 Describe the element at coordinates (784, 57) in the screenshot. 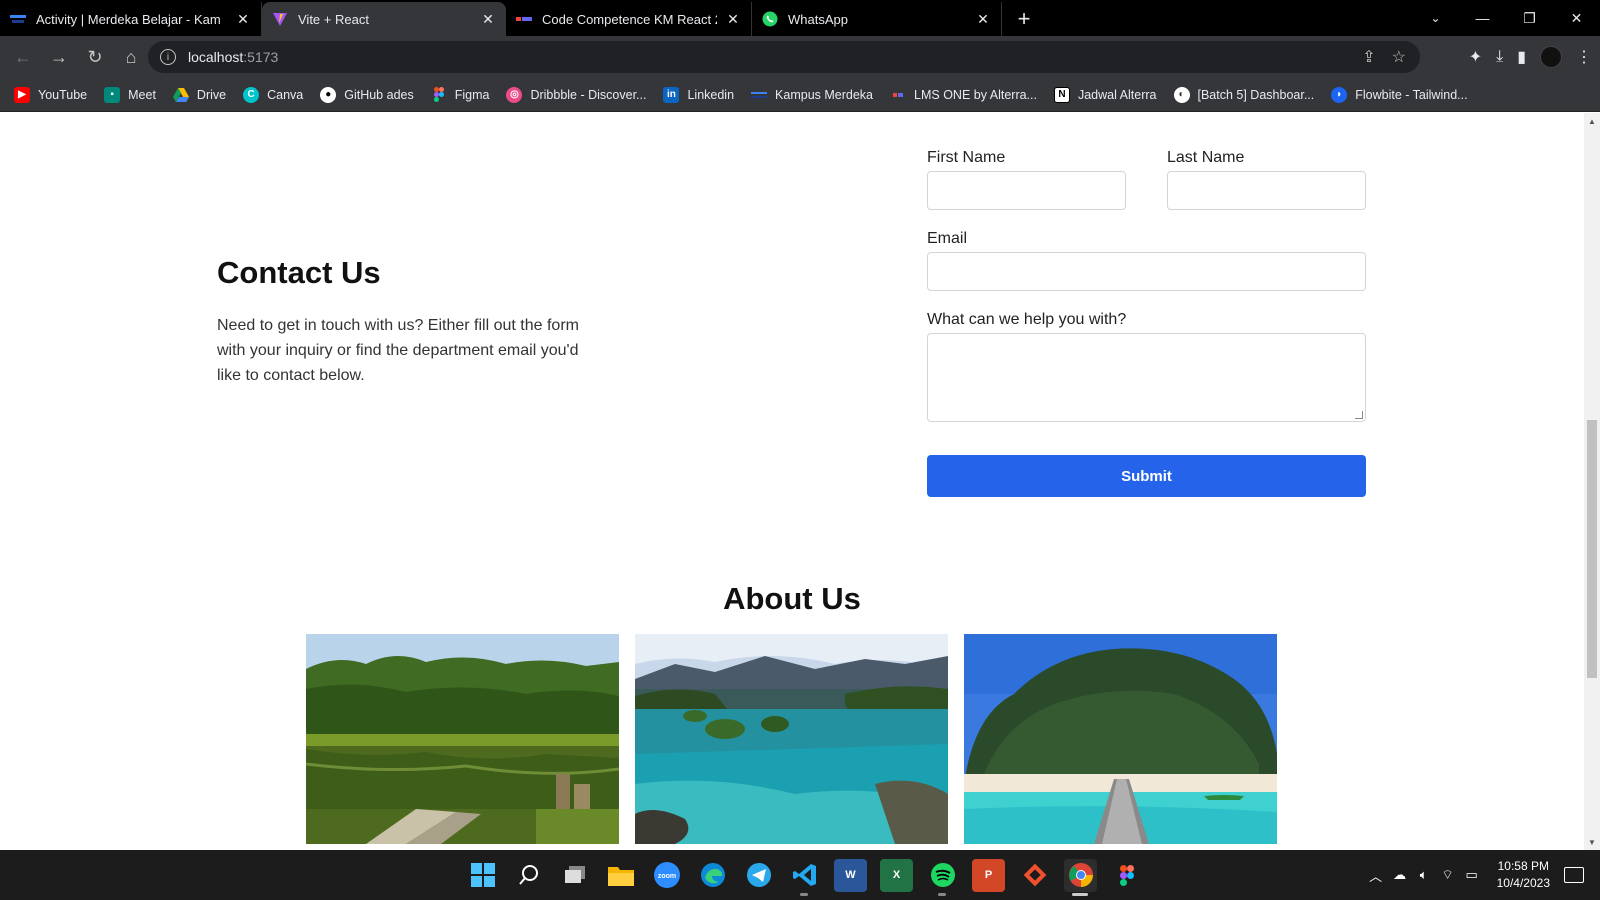

I see `address-bar: i localhost:5173 ⇪ ☆` at that location.